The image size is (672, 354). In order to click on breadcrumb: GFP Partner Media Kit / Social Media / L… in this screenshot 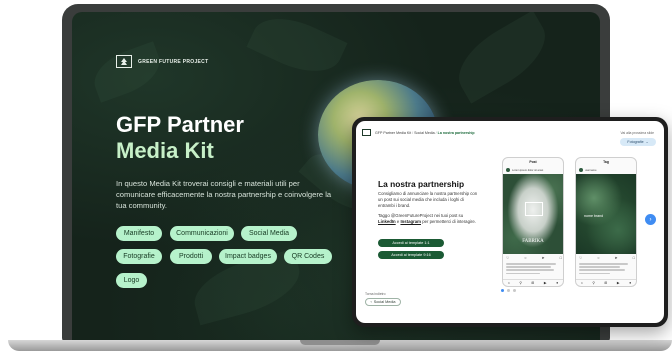, I will do `click(425, 133)`.